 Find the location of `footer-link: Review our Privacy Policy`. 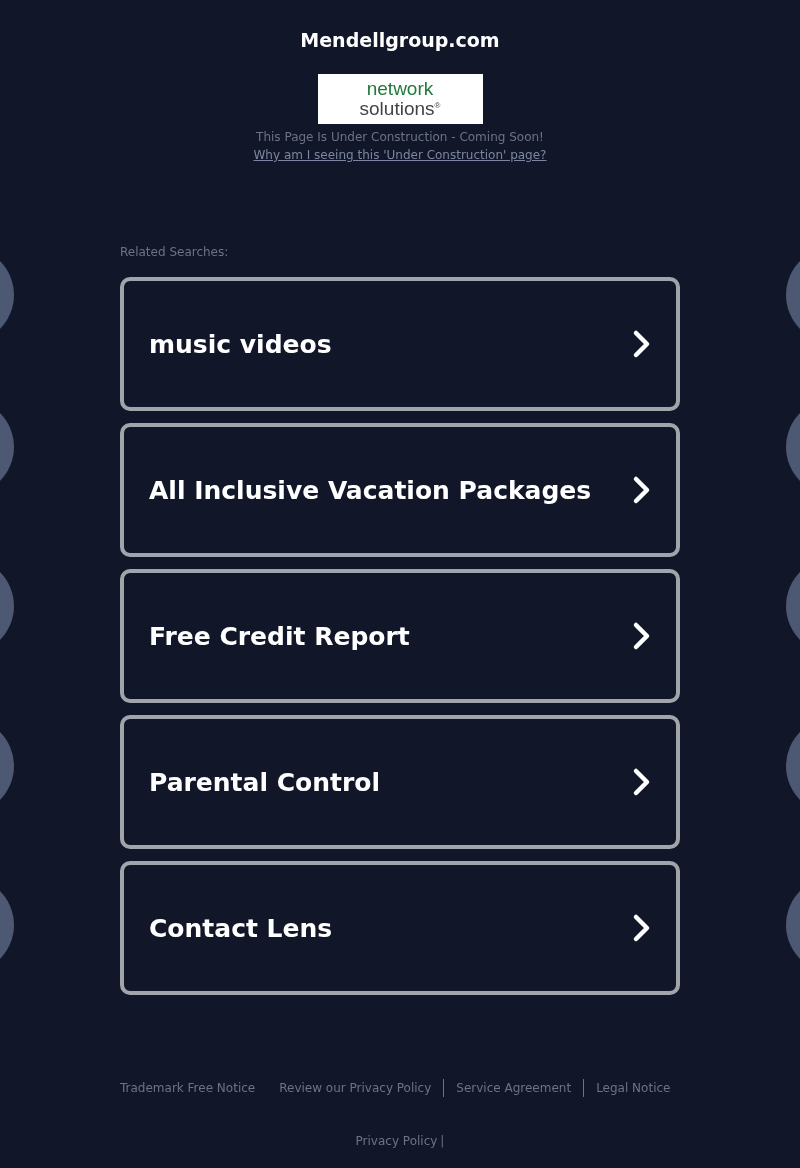

footer-link: Review our Privacy Policy is located at coordinates (356, 1088).